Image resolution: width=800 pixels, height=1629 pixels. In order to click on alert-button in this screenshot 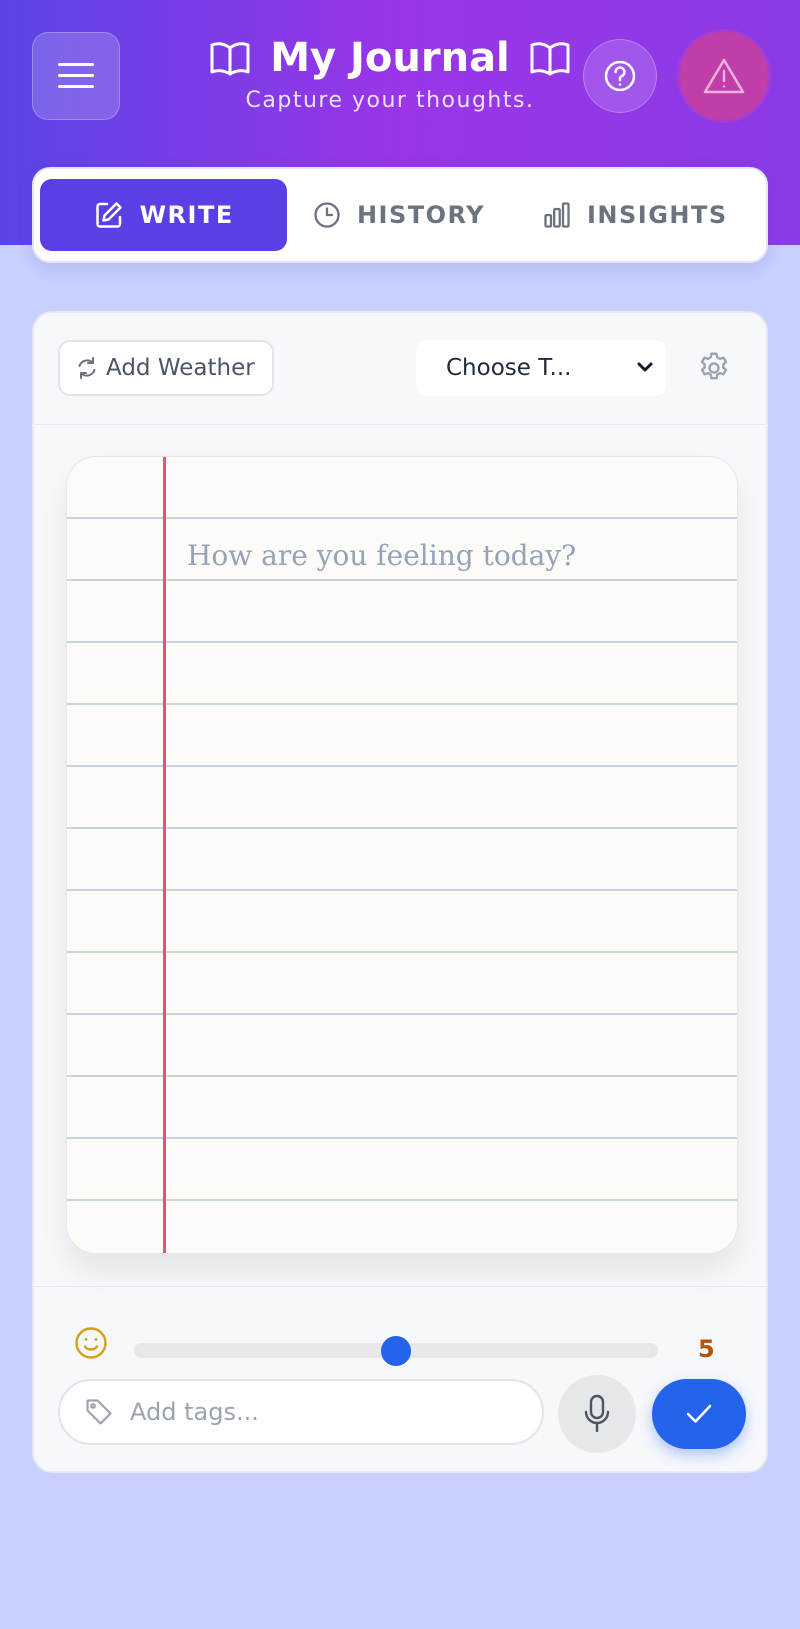, I will do `click(724, 76)`.